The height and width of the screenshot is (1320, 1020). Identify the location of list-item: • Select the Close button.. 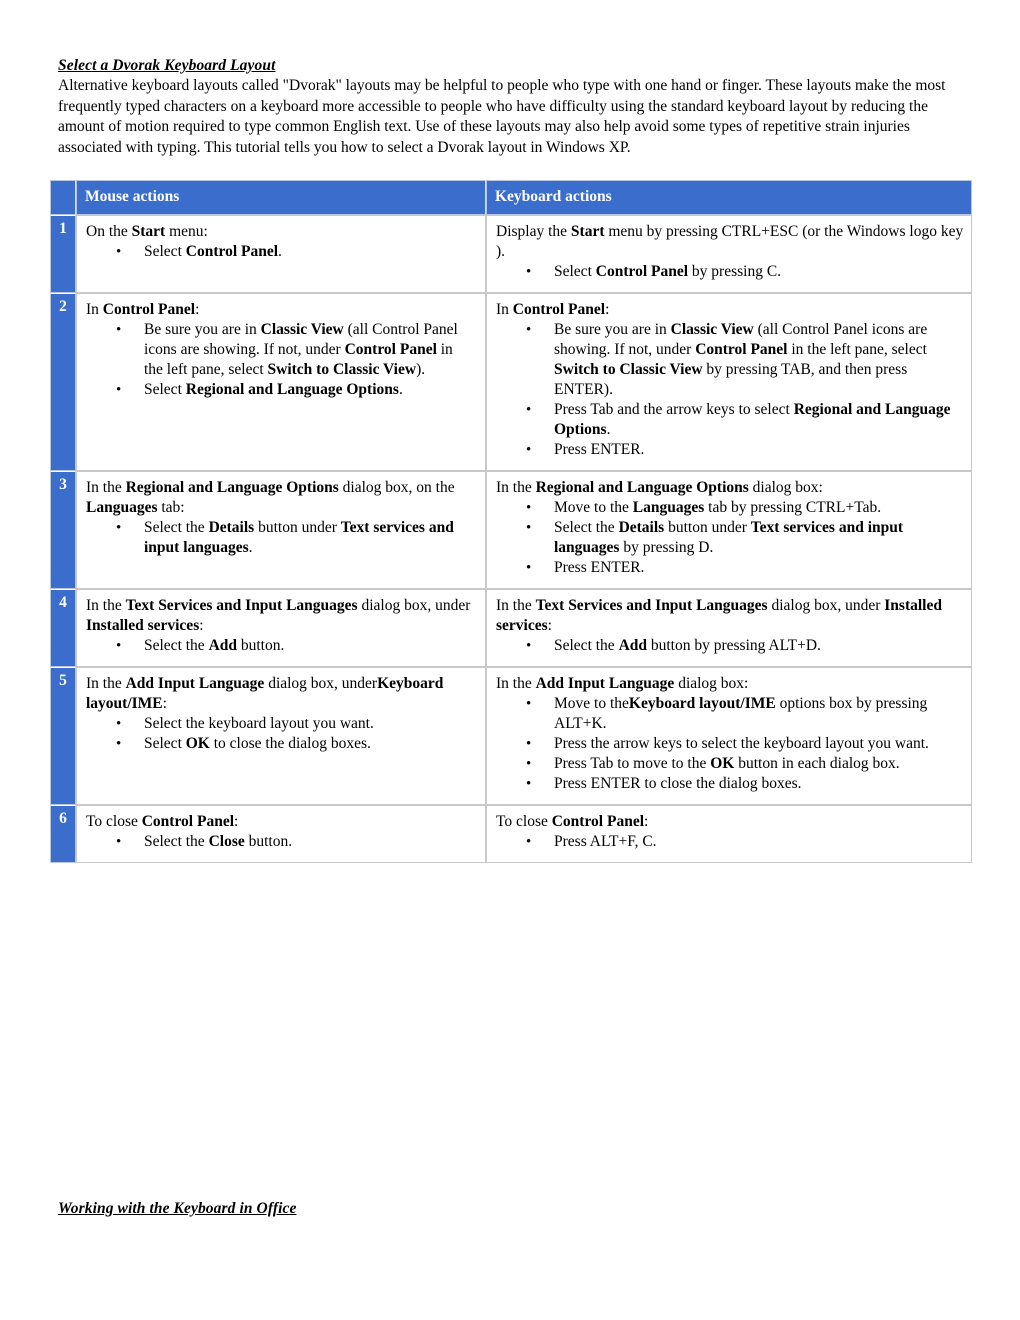
(204, 841).